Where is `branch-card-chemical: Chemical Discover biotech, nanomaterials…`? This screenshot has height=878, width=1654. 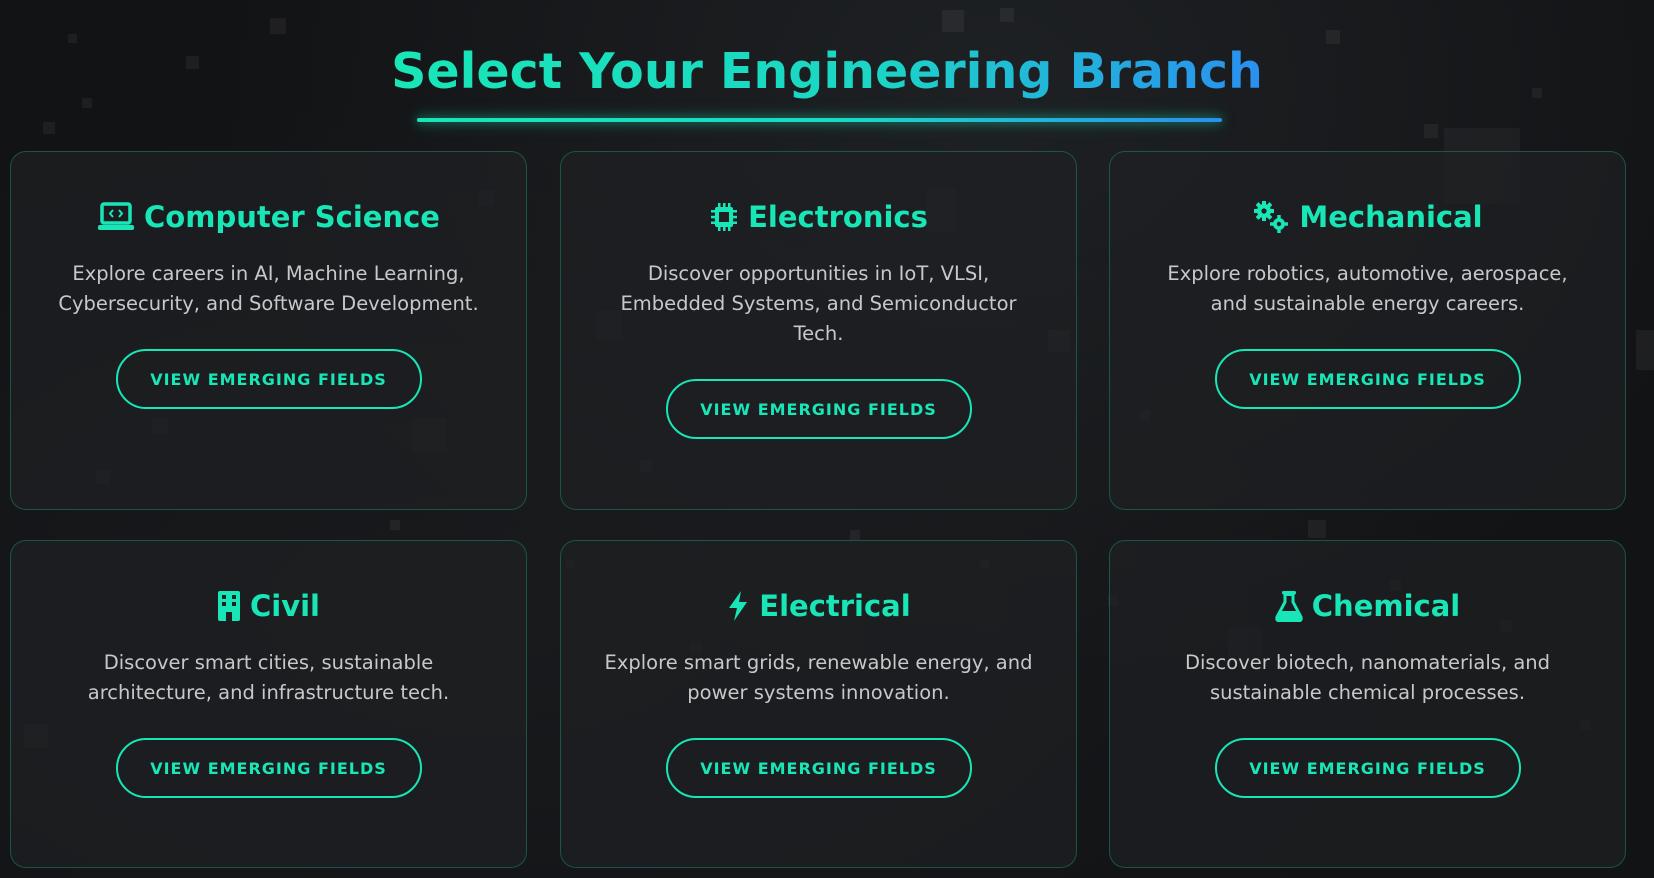
branch-card-chemical: Chemical Discover biotech, nanomaterials… is located at coordinates (1367, 704).